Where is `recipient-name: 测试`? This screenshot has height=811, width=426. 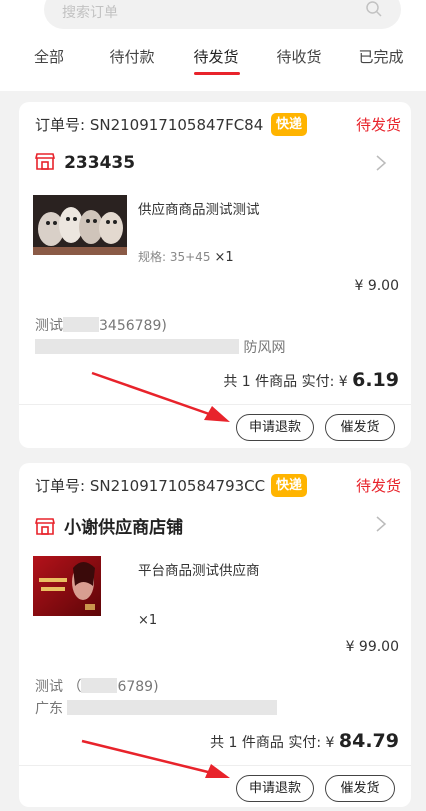
recipient-name: 测试 is located at coordinates (49, 326).